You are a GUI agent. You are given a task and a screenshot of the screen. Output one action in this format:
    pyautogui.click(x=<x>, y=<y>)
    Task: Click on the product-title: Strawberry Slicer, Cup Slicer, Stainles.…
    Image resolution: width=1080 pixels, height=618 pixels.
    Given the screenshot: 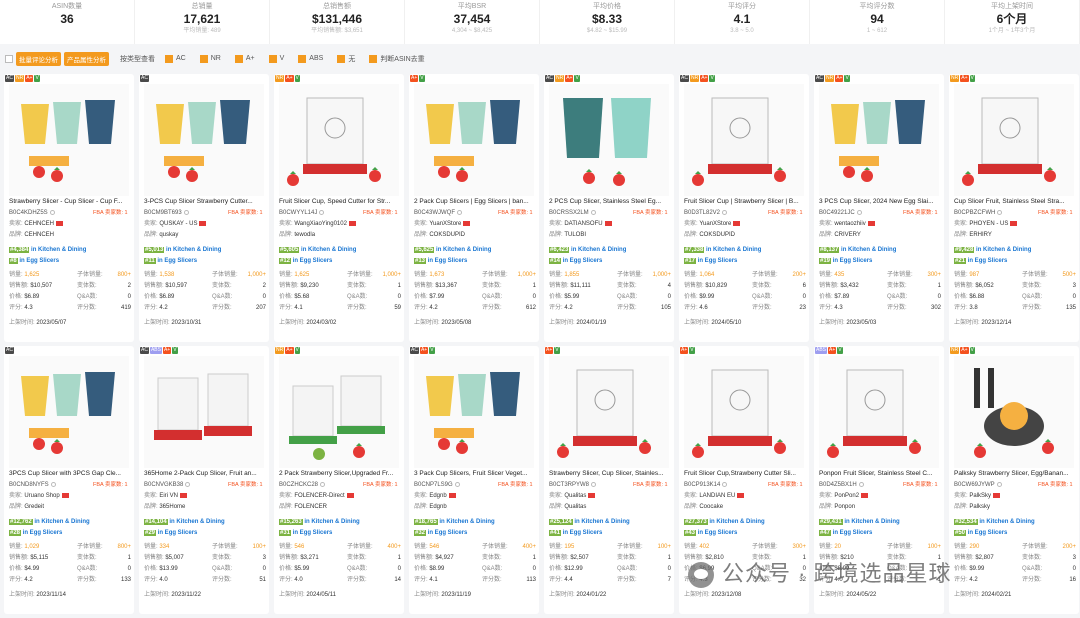 What is the action you would take?
    pyautogui.click(x=610, y=473)
    